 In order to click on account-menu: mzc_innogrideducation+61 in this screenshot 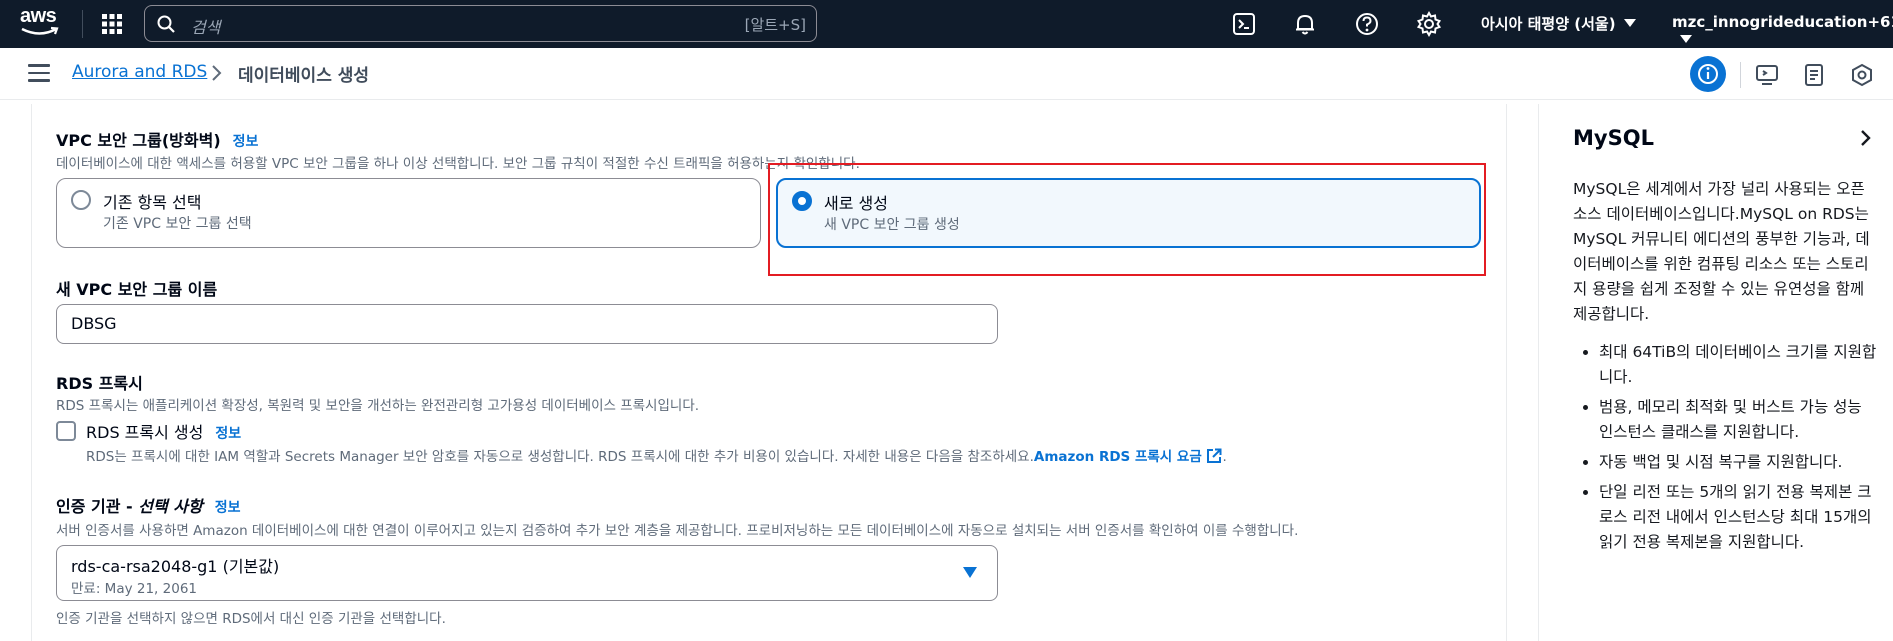, I will do `click(1782, 31)`.